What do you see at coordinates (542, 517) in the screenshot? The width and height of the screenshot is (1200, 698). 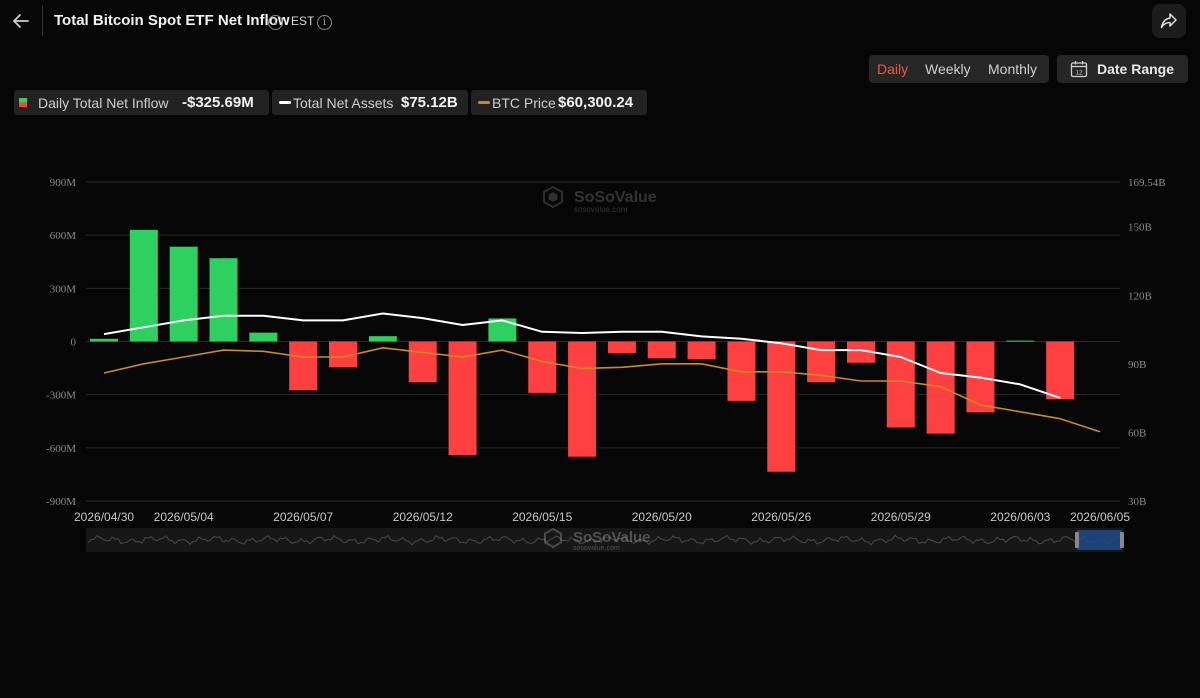 I see `x-tick-label: 2026/05/15` at bounding box center [542, 517].